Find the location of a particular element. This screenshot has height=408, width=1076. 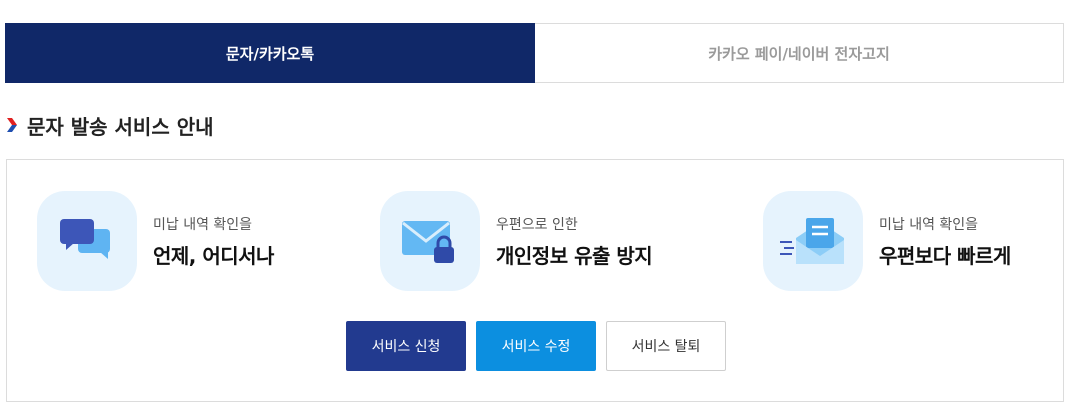

feature-title: 언제, 어디서나 is located at coordinates (213, 255).